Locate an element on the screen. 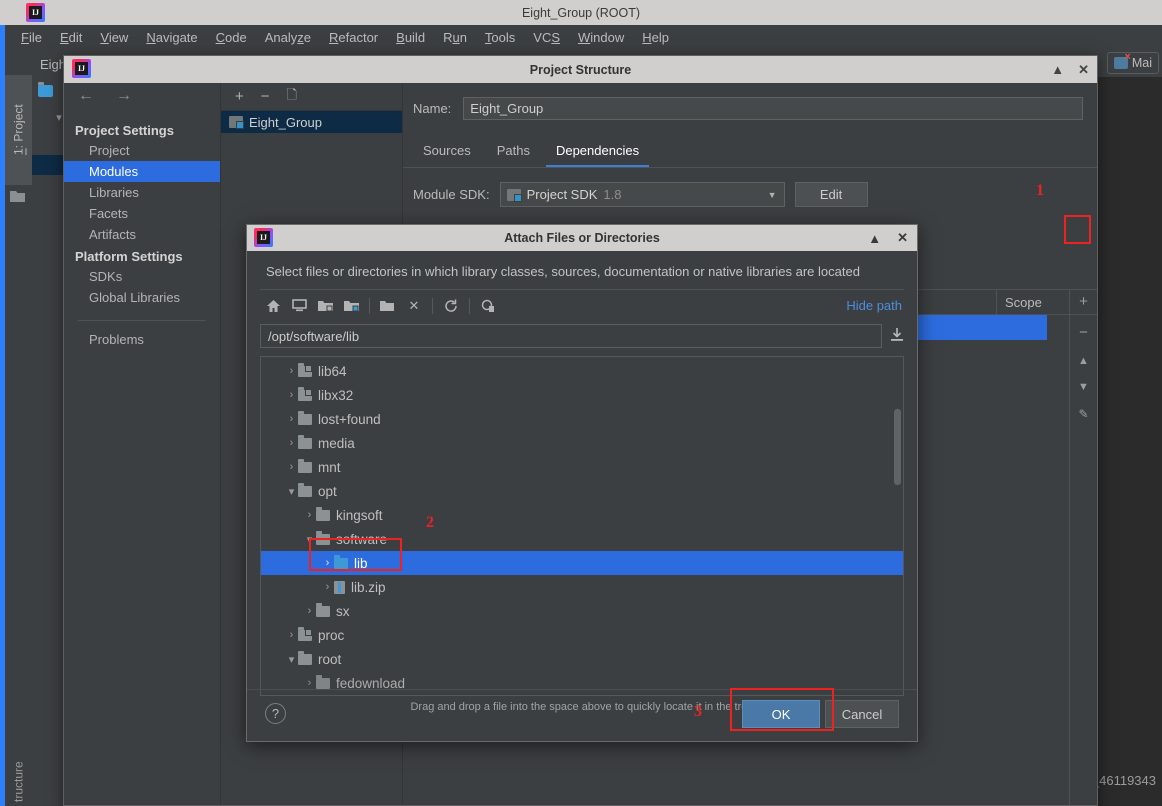  window-titlebar: IJ Eight_Group (ROOT) is located at coordinates (581, 12).